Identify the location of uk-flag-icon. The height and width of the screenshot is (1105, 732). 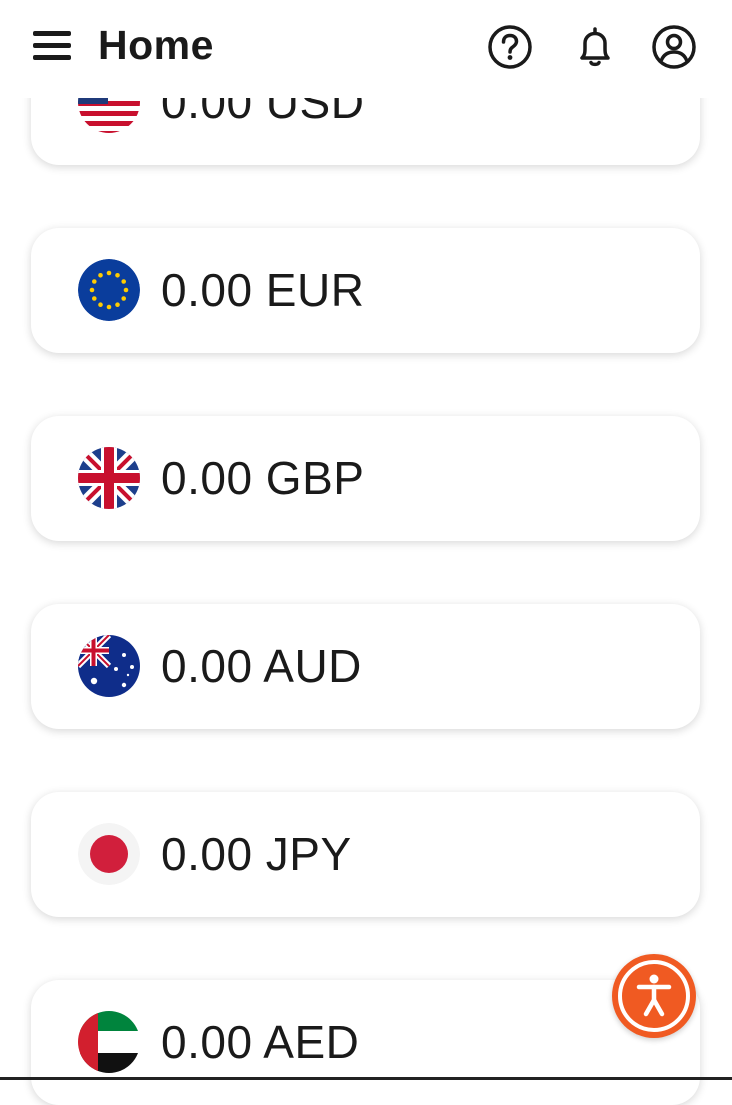
(109, 478).